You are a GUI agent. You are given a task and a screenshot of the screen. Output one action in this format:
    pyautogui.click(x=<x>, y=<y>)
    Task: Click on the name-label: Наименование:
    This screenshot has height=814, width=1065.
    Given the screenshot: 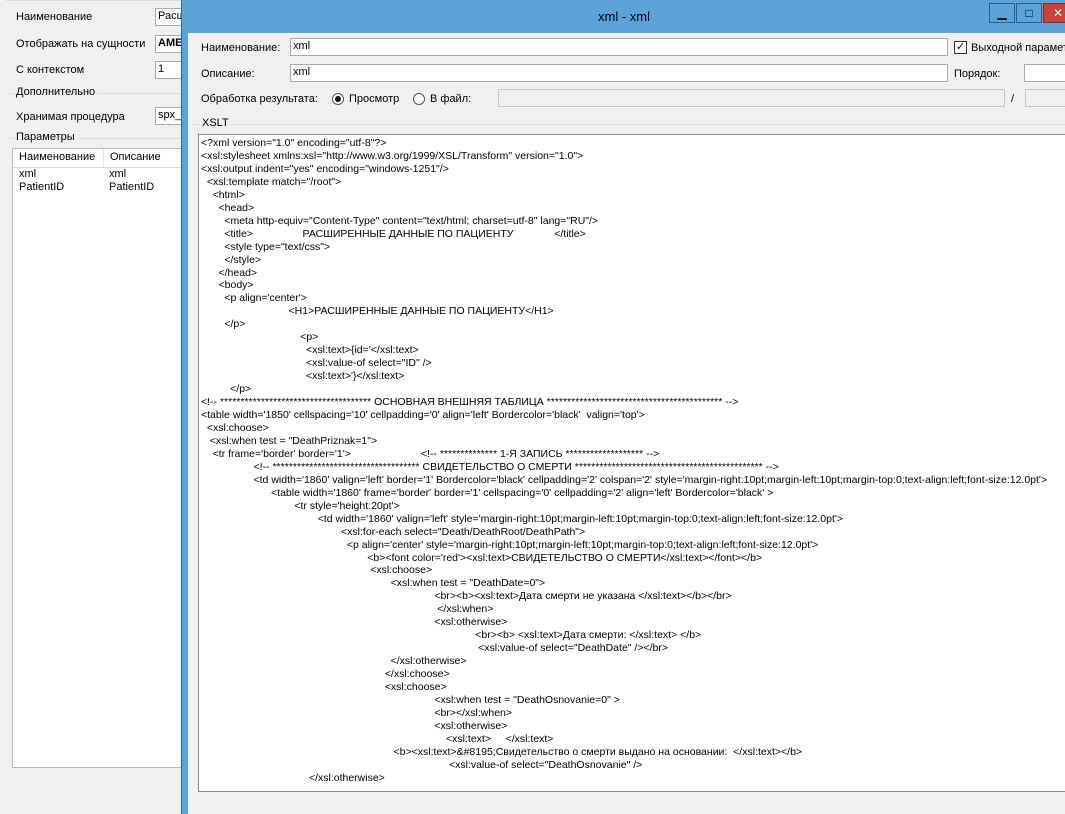 What is the action you would take?
    pyautogui.click(x=241, y=48)
    